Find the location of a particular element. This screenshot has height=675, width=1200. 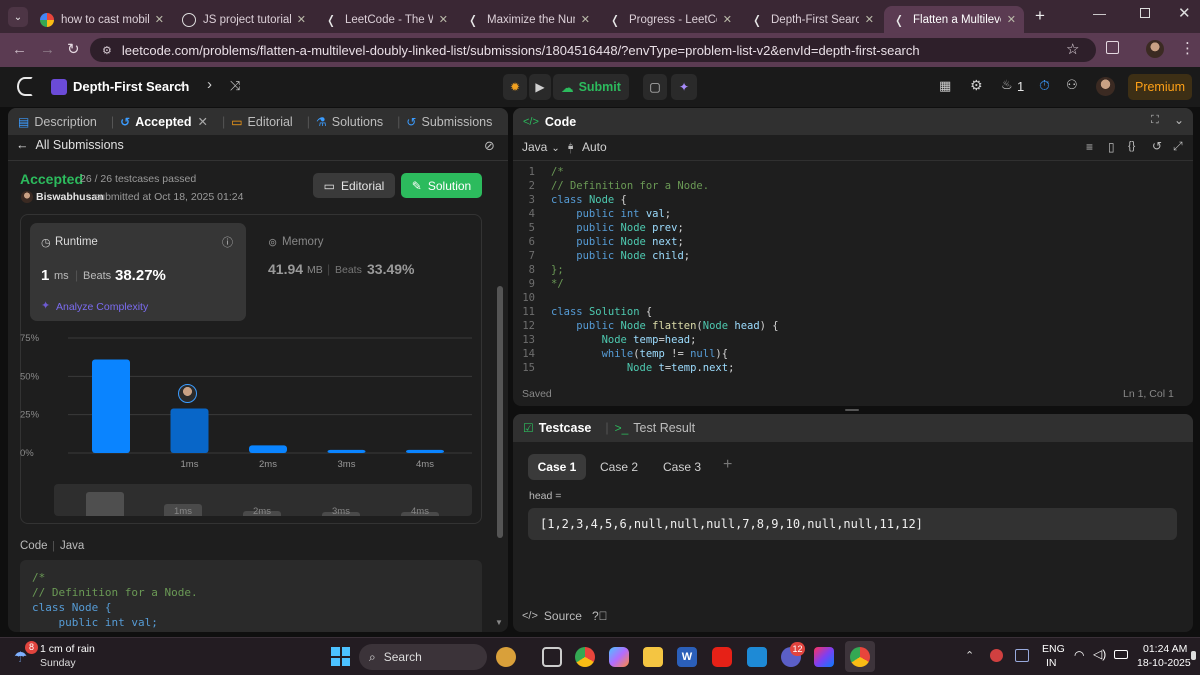

maximize-icon: ⛶ is located at coordinates (1155, 120).